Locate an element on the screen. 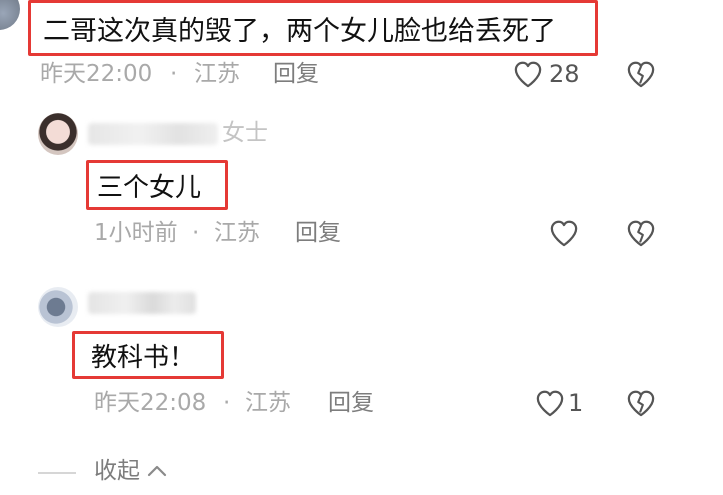 The width and height of the screenshot is (723, 495). comment-time: 昨天22:00 is located at coordinates (96, 74).